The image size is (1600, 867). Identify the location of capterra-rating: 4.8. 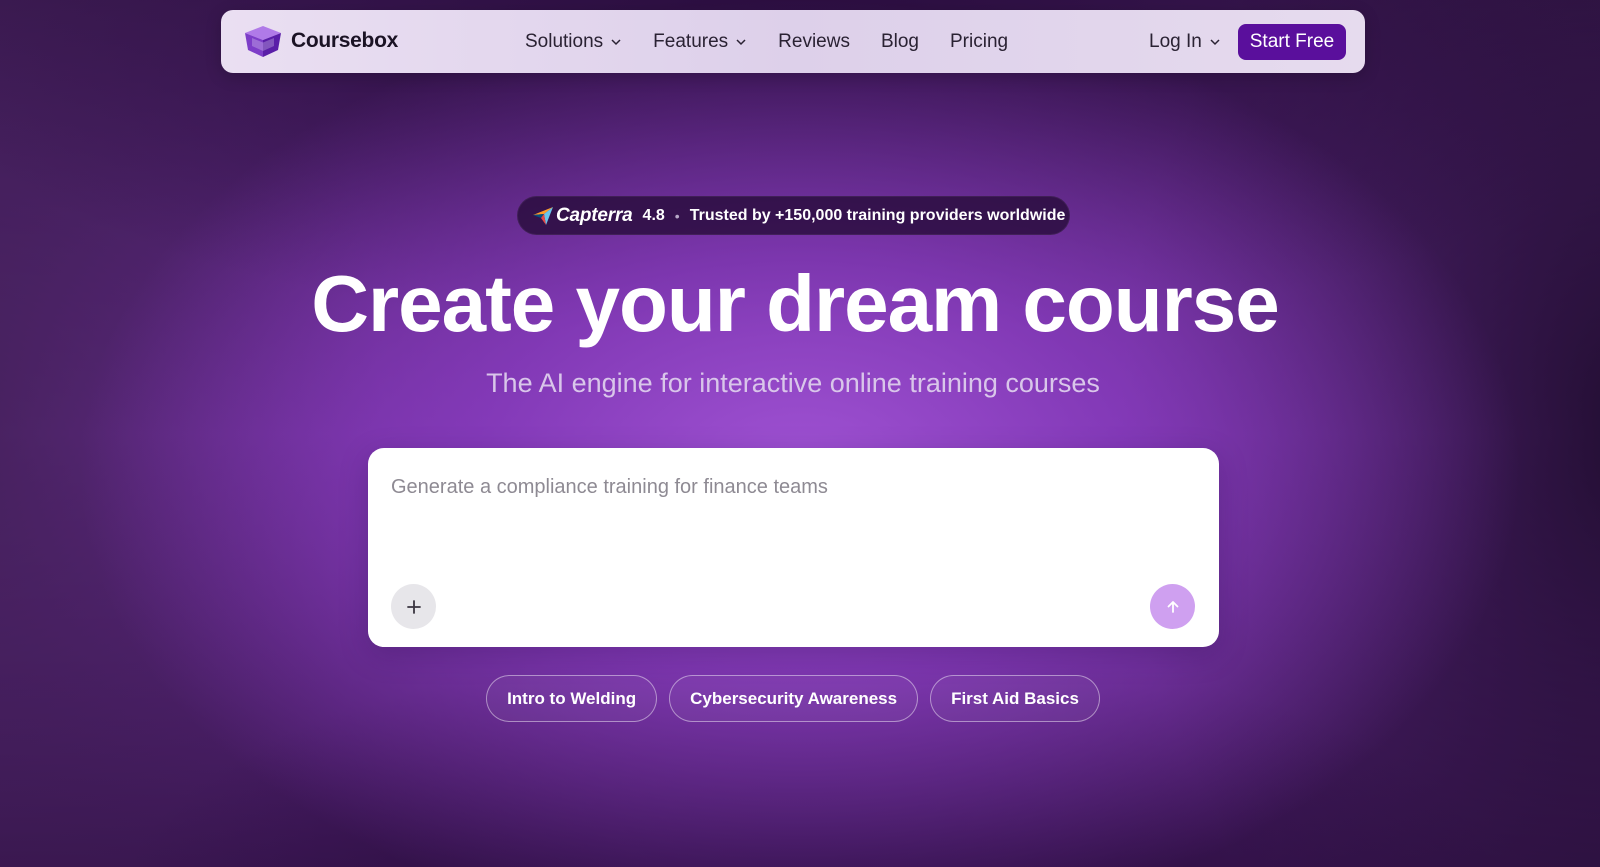
(653, 215).